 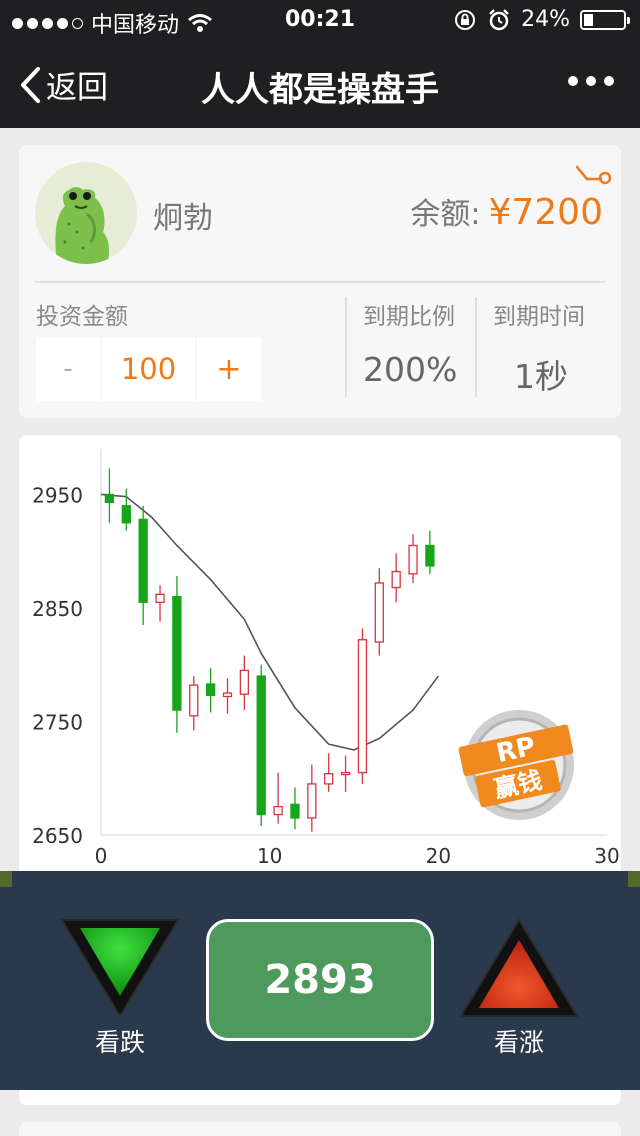 I want to click on bet-up-button, so click(x=519, y=968).